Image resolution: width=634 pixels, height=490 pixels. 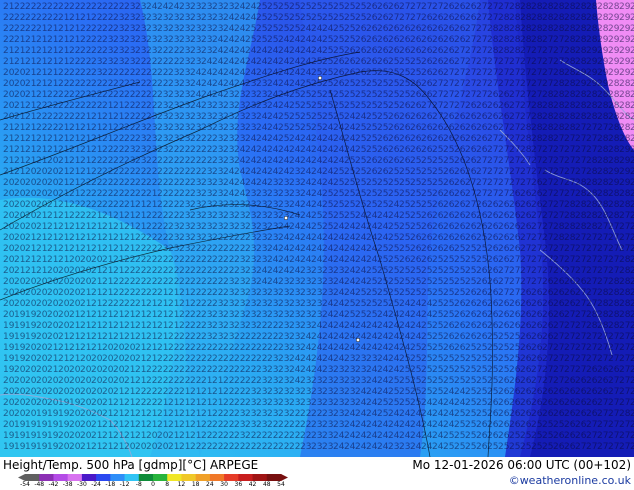 I want to click on credit-link: ©weatheronline.co.uk, so click(x=570, y=480).